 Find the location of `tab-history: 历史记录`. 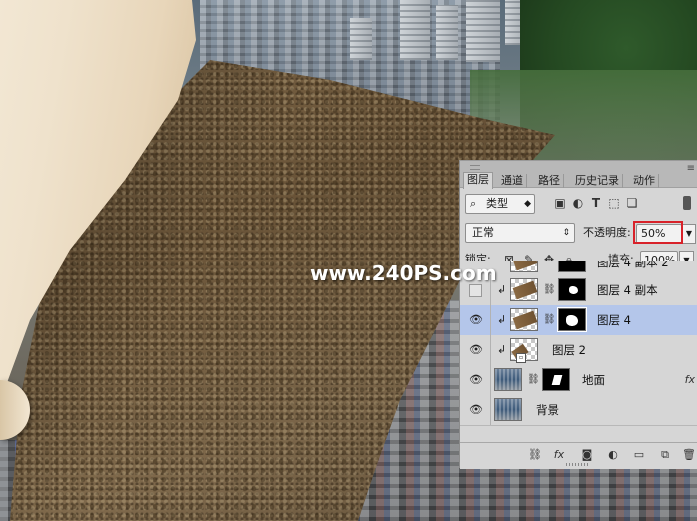

tab-history: 历史记录 is located at coordinates (597, 181).